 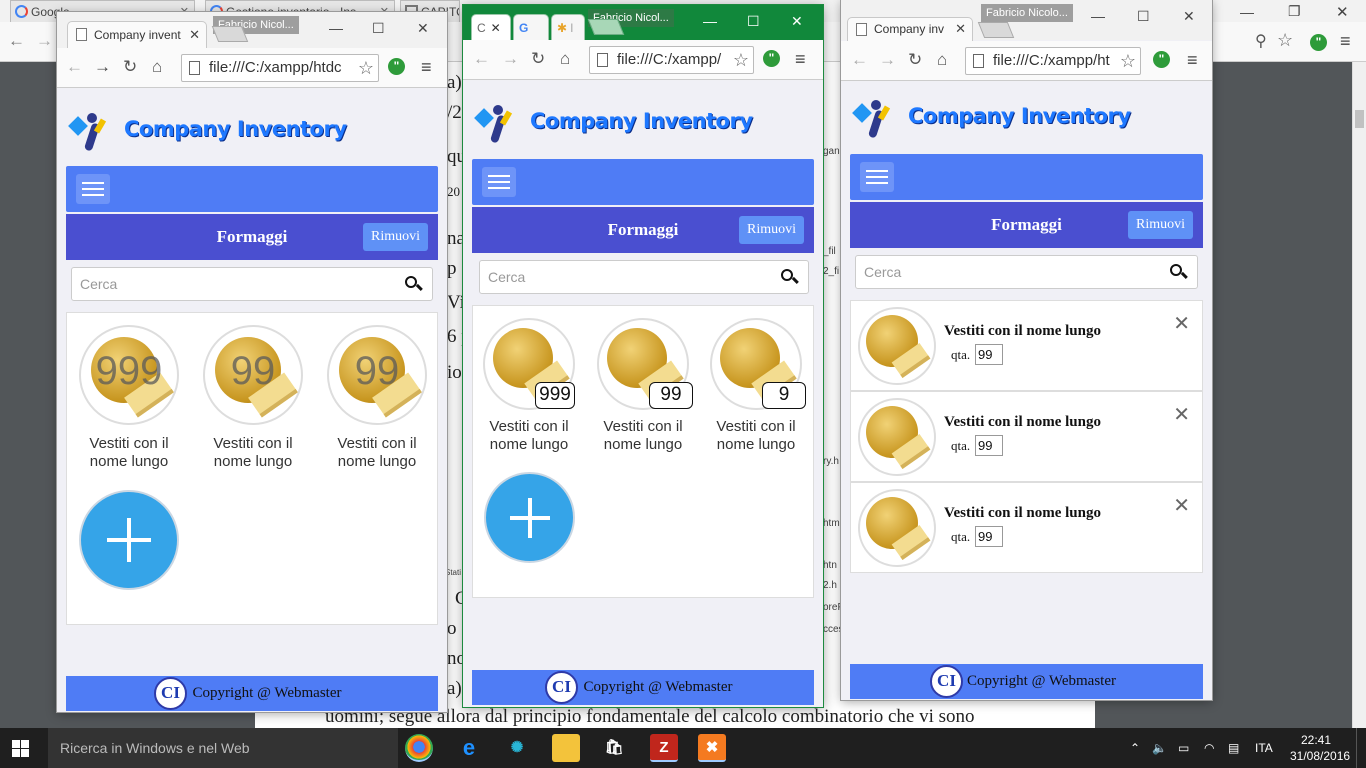 I want to click on taskbar-search: Ricerca in Windows e nel Web, so click(x=223, y=748).